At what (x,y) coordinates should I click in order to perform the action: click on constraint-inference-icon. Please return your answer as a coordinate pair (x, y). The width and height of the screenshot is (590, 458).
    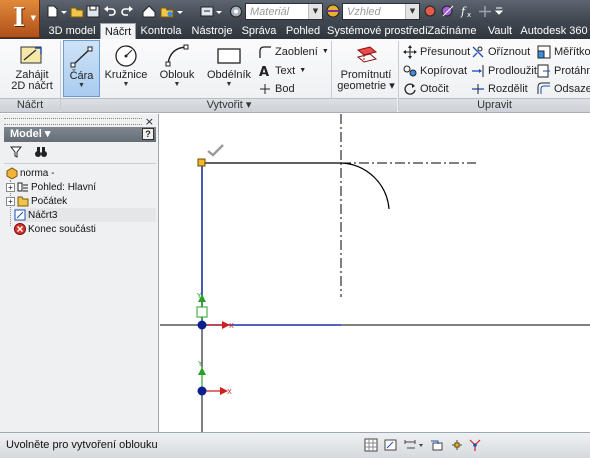
    Looking at the image, I should click on (437, 445).